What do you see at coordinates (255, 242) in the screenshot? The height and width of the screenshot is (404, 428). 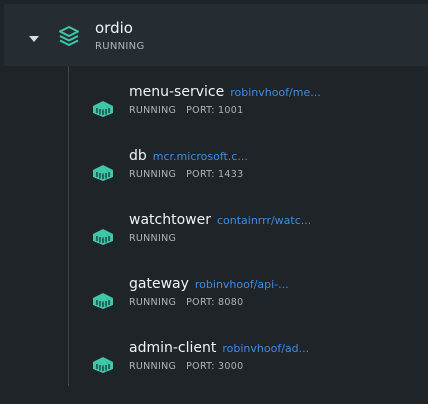 I see `container-row-watchtower: watchtower containrrr/watc... RUNNING` at bounding box center [255, 242].